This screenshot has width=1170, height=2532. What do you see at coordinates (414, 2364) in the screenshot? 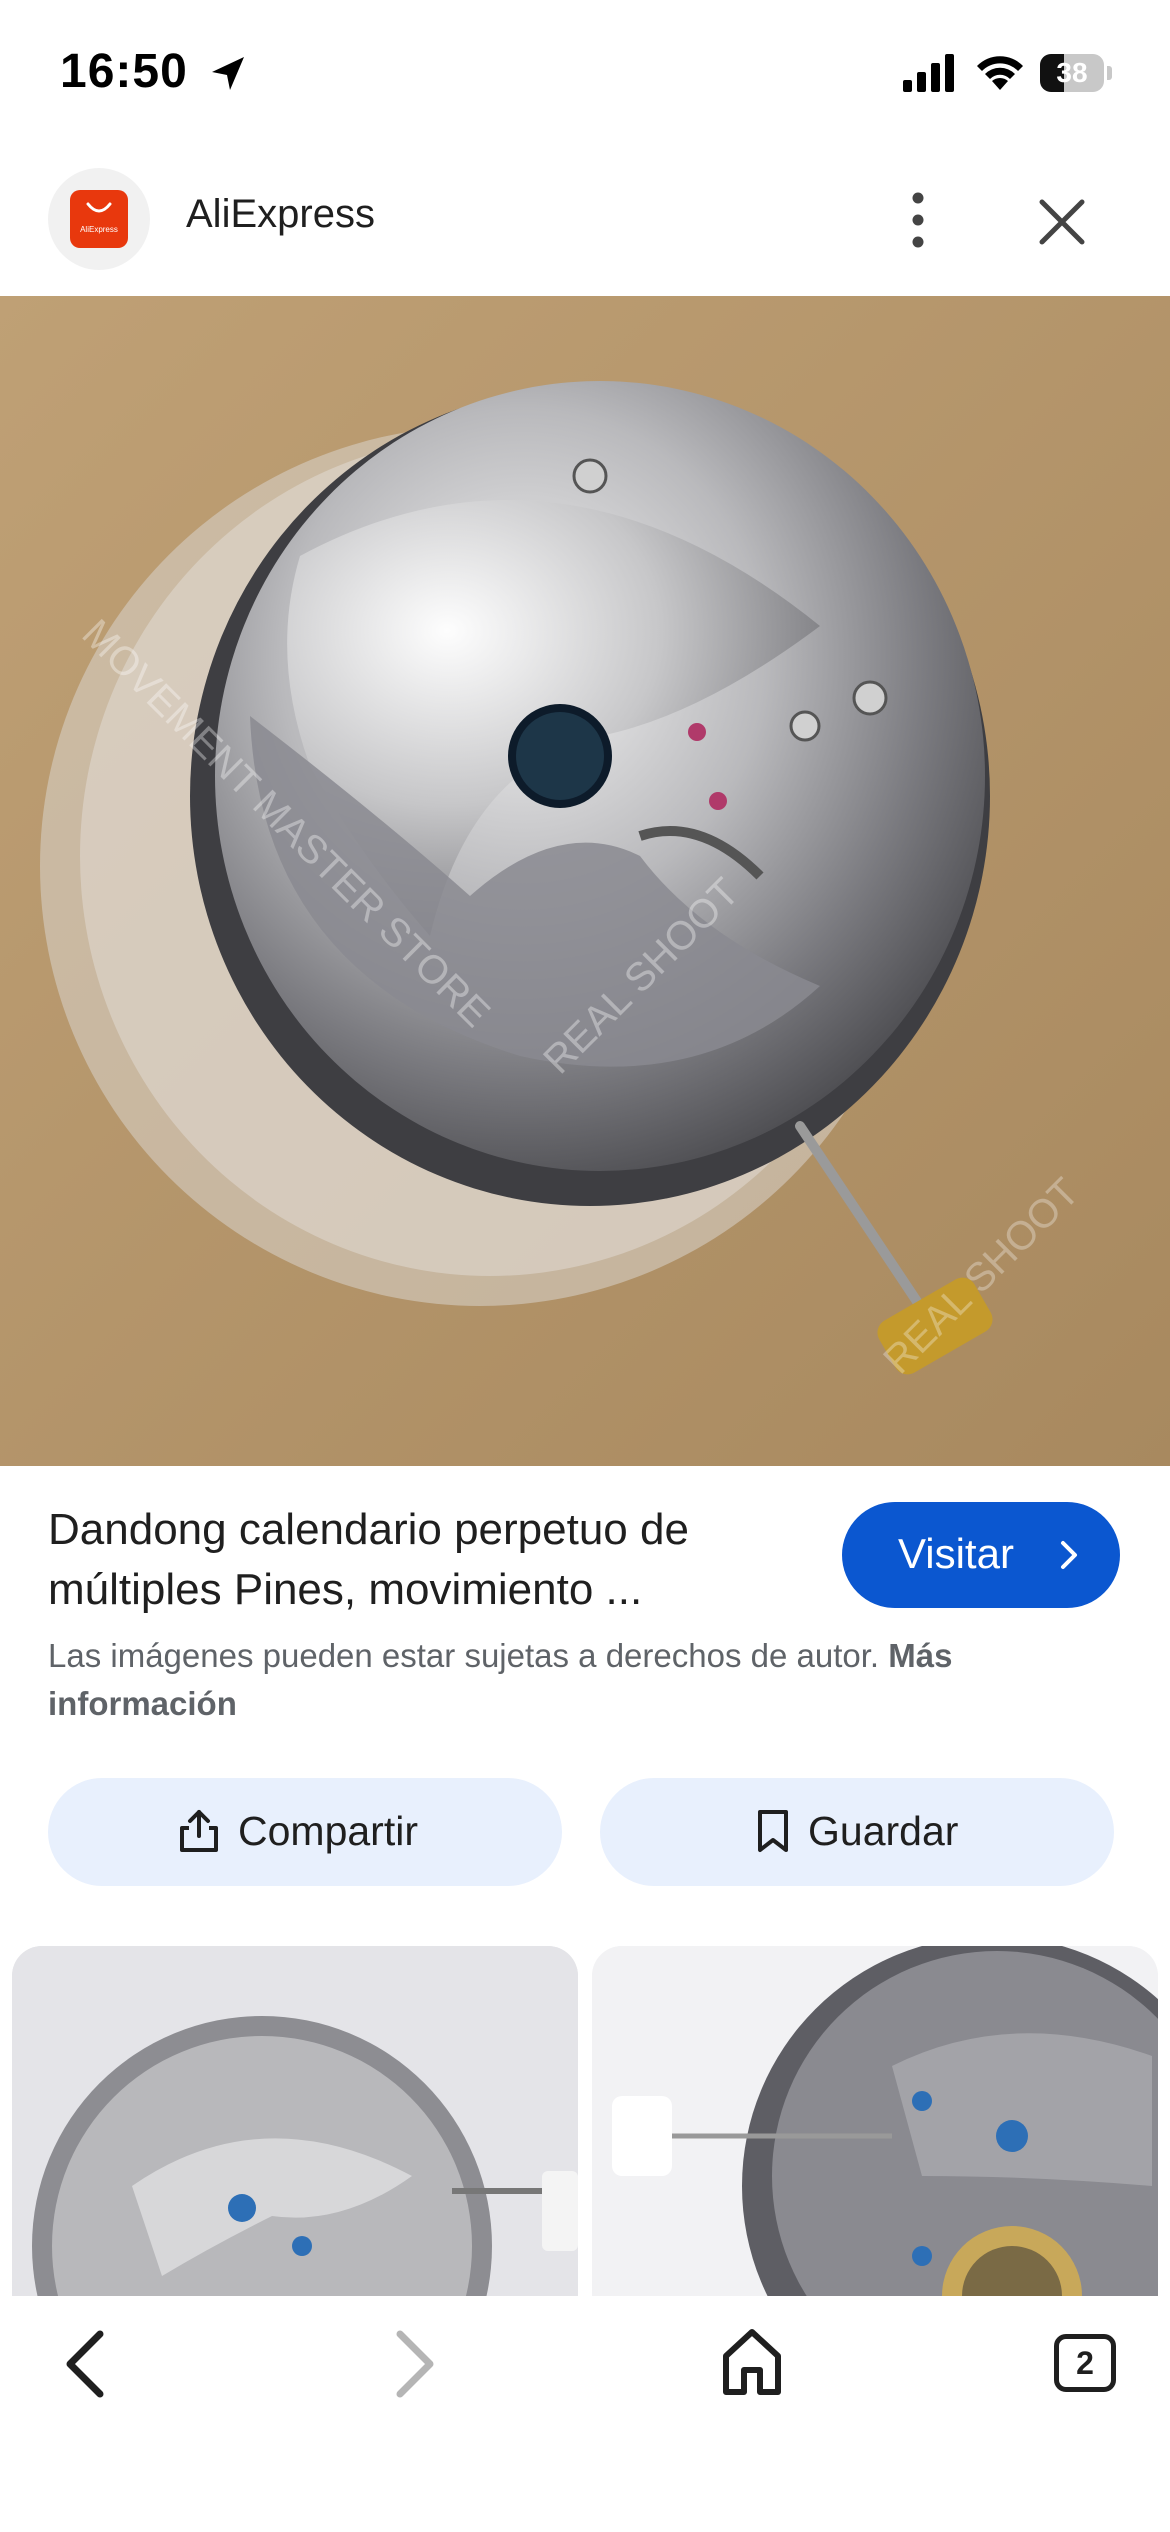
I see `forward-arrow-icon` at bounding box center [414, 2364].